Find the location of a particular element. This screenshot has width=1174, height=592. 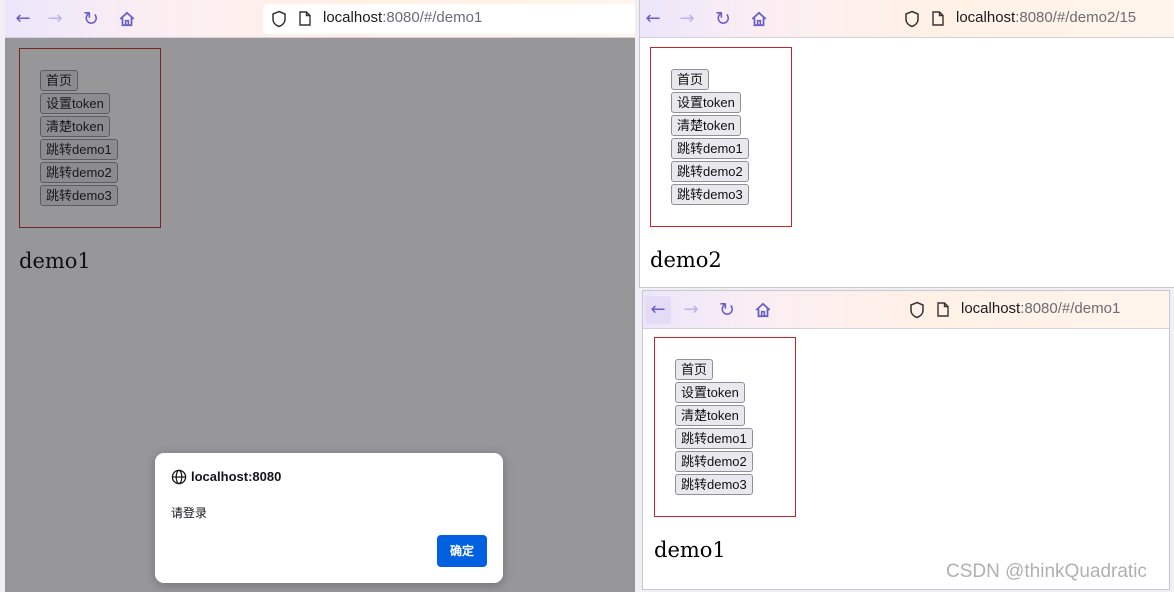

dialog-message: 请登录 is located at coordinates (189, 513).